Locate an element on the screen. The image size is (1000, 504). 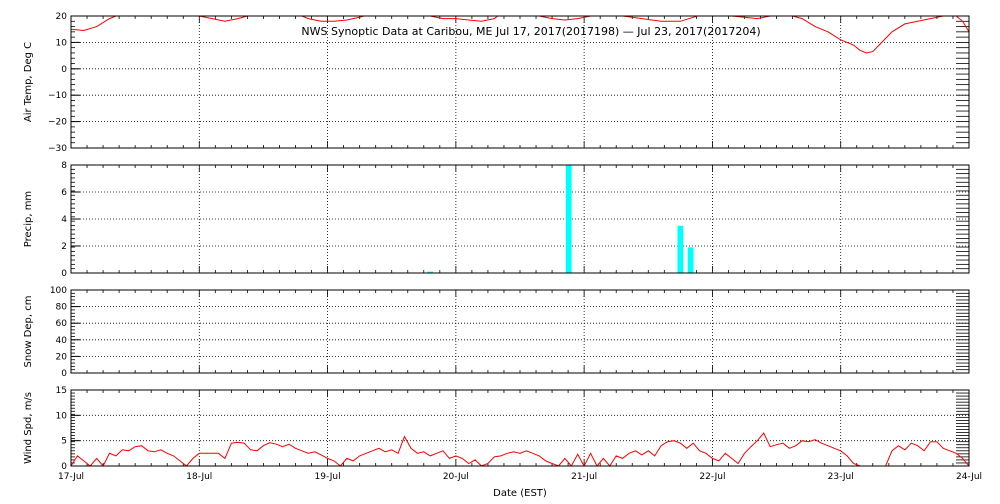
y-tick-label: 100 is located at coordinates (58, 291).